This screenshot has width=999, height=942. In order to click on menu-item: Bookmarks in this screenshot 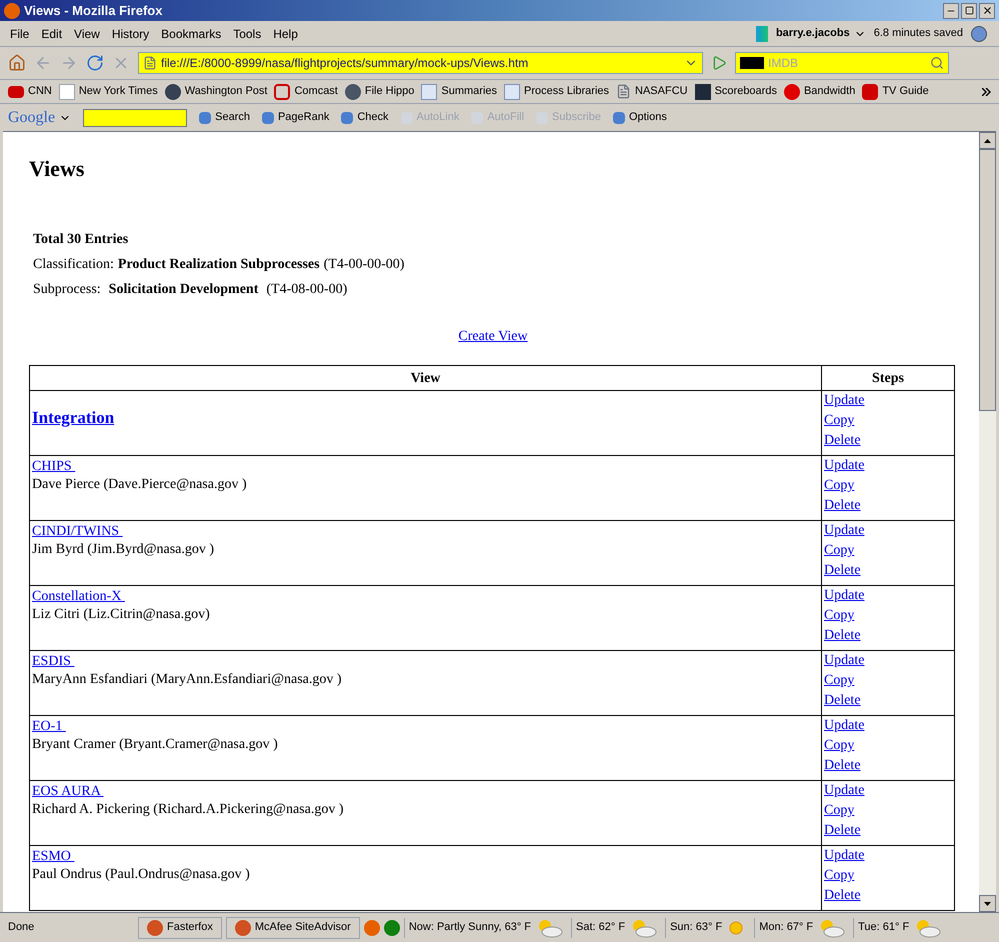, I will do `click(191, 33)`.